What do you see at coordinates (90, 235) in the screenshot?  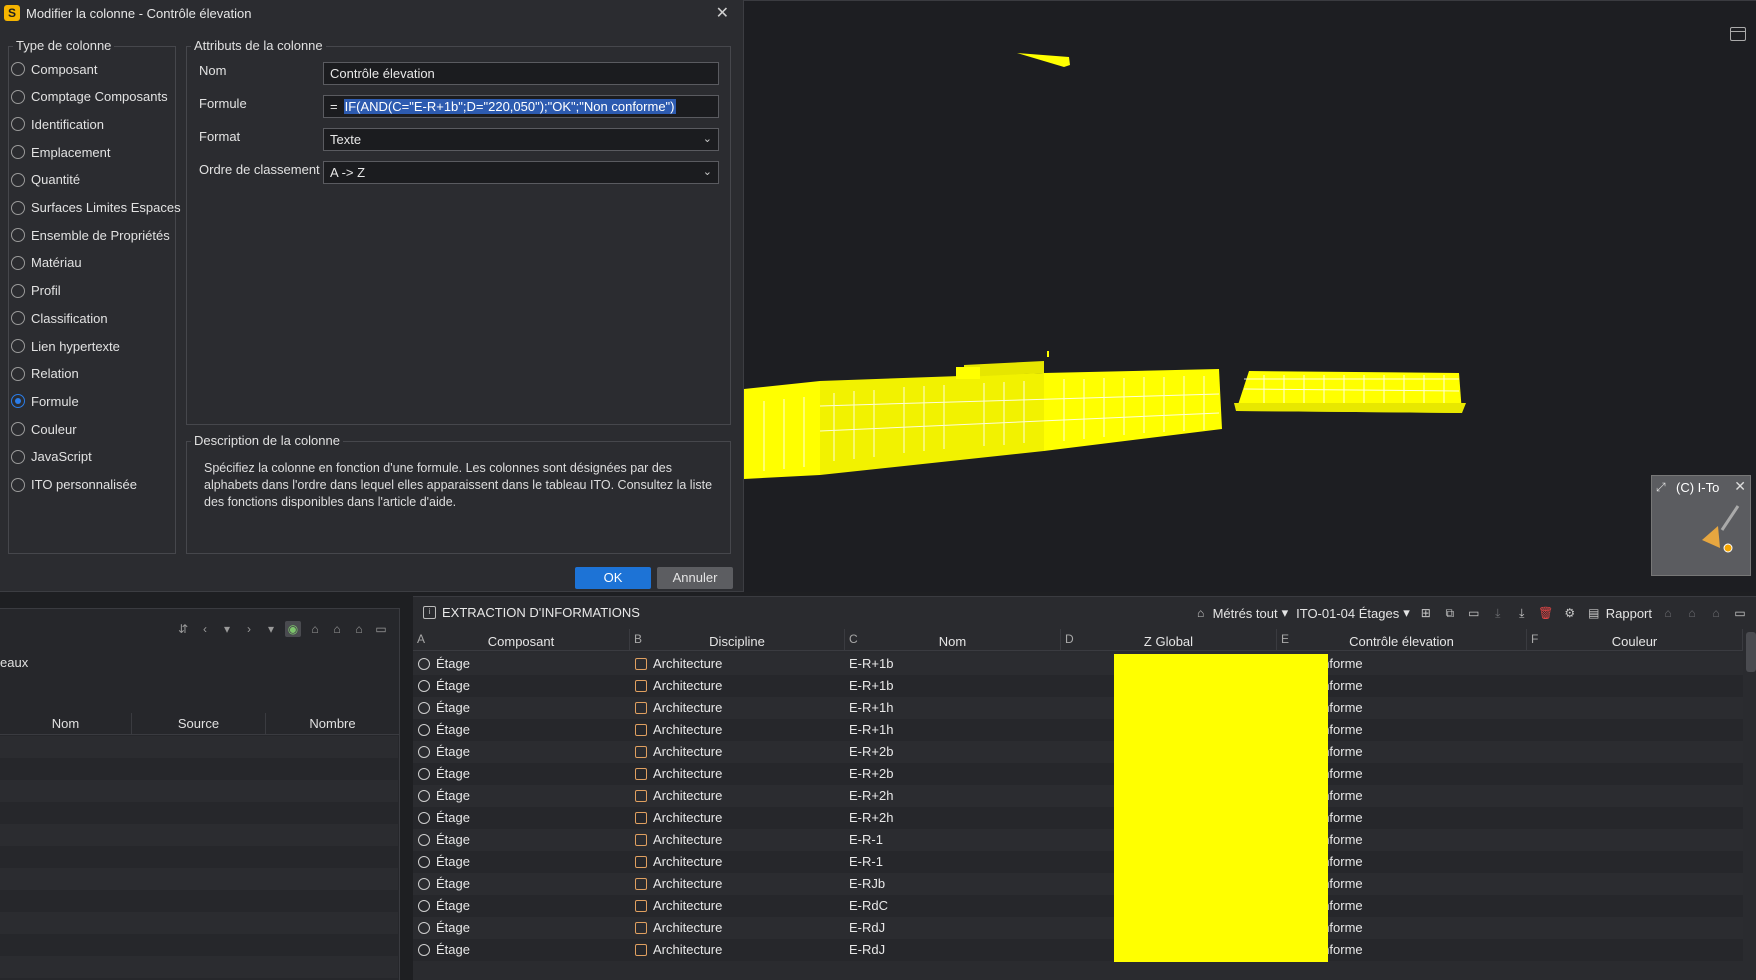 I see `column-type-option: Ensemble de Propriétés` at bounding box center [90, 235].